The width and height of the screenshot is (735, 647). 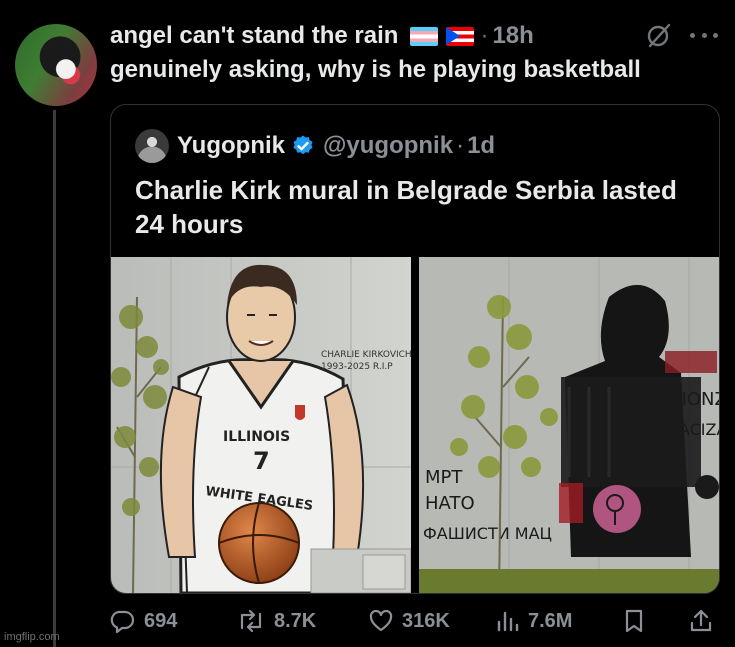 I want to click on quoted-header: Yugopnik @yugopnik · 1d, so click(x=336, y=146).